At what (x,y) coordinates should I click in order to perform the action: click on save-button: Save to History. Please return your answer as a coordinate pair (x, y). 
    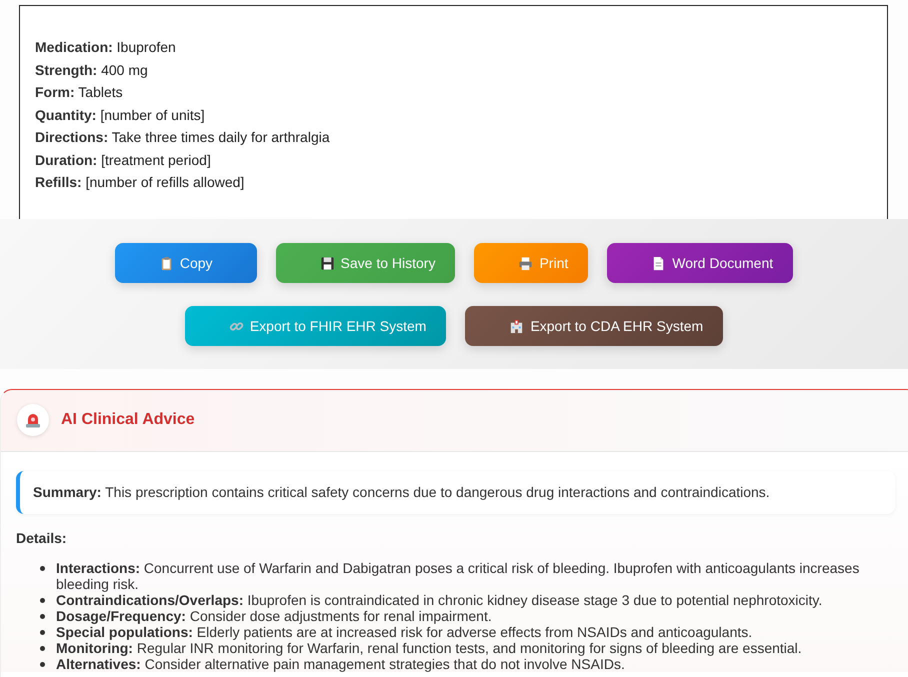
    Looking at the image, I should click on (366, 263).